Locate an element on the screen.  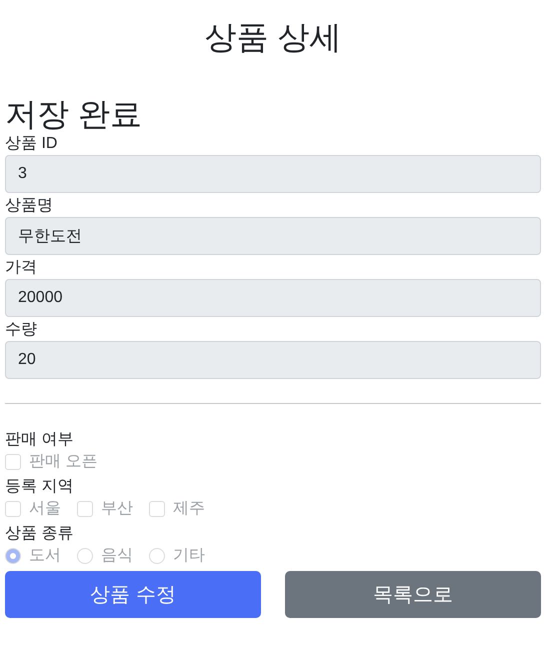
group-label: 등록 지역 is located at coordinates (39, 487).